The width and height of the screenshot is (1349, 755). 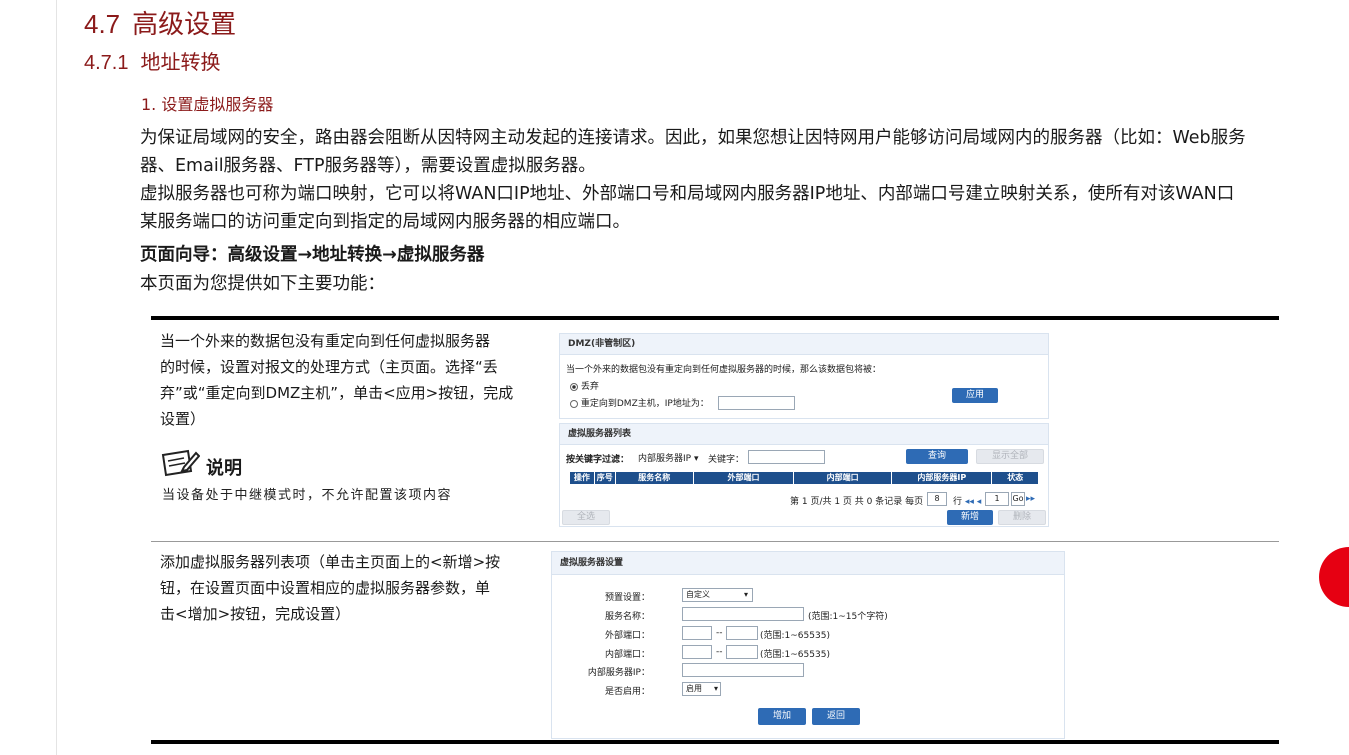 I want to click on col-service-name: 服务名称, so click(x=655, y=478).